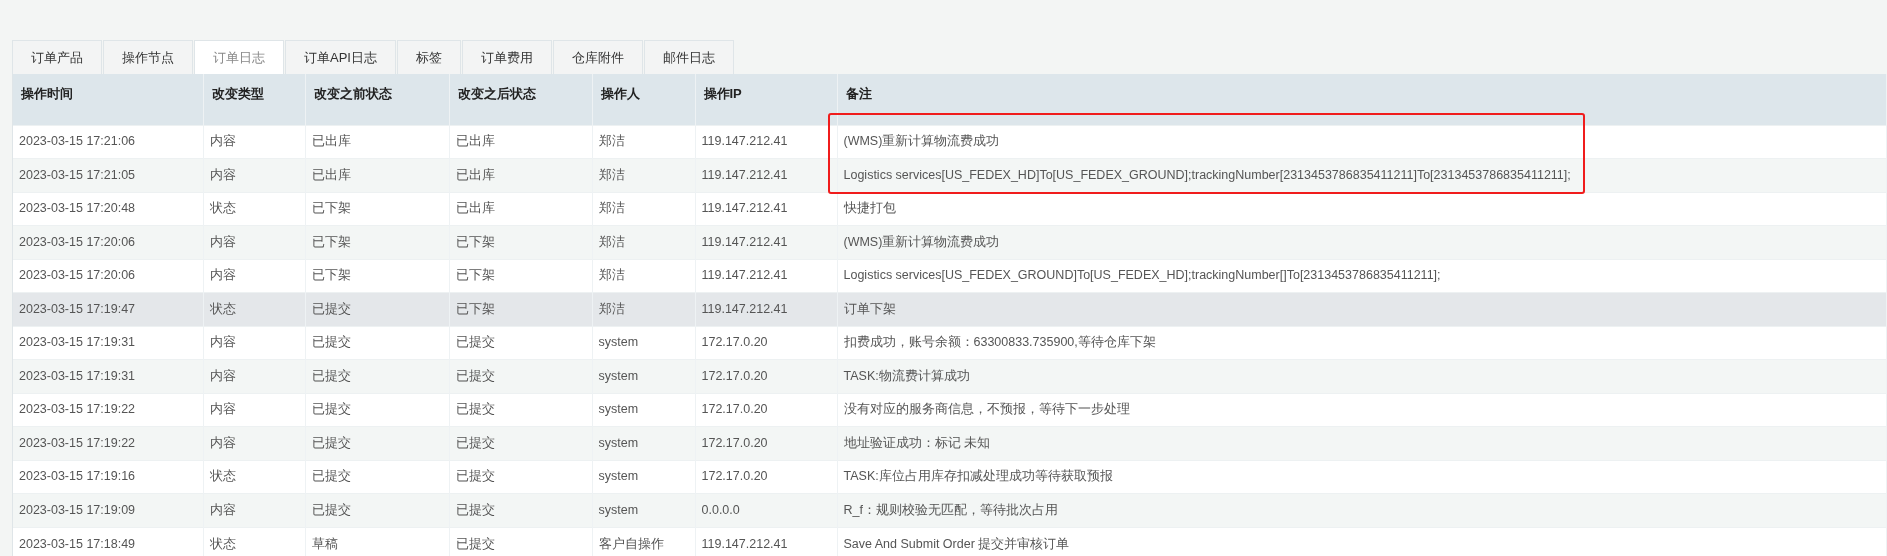  Describe the element at coordinates (108, 541) in the screenshot. I see `table-cell: 2023-03-15 17:18:49` at that location.